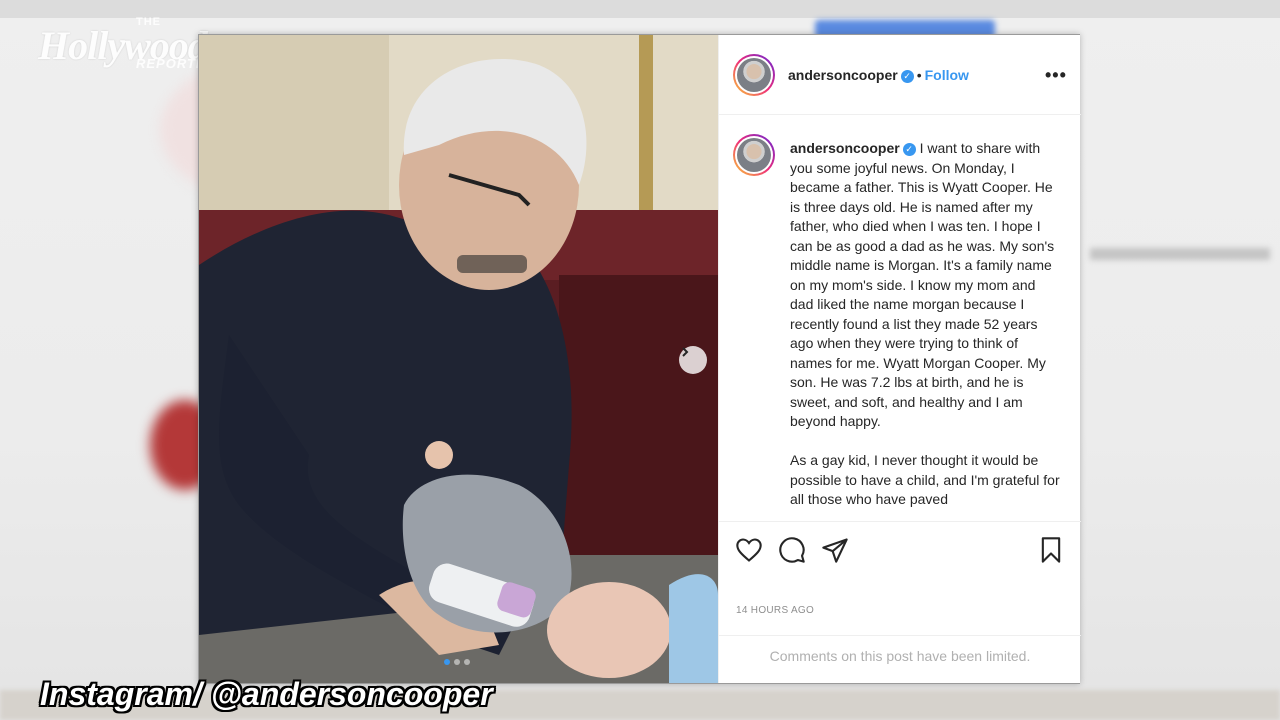 The width and height of the screenshot is (1280, 720). I want to click on paper-plane-icon, so click(835, 550).